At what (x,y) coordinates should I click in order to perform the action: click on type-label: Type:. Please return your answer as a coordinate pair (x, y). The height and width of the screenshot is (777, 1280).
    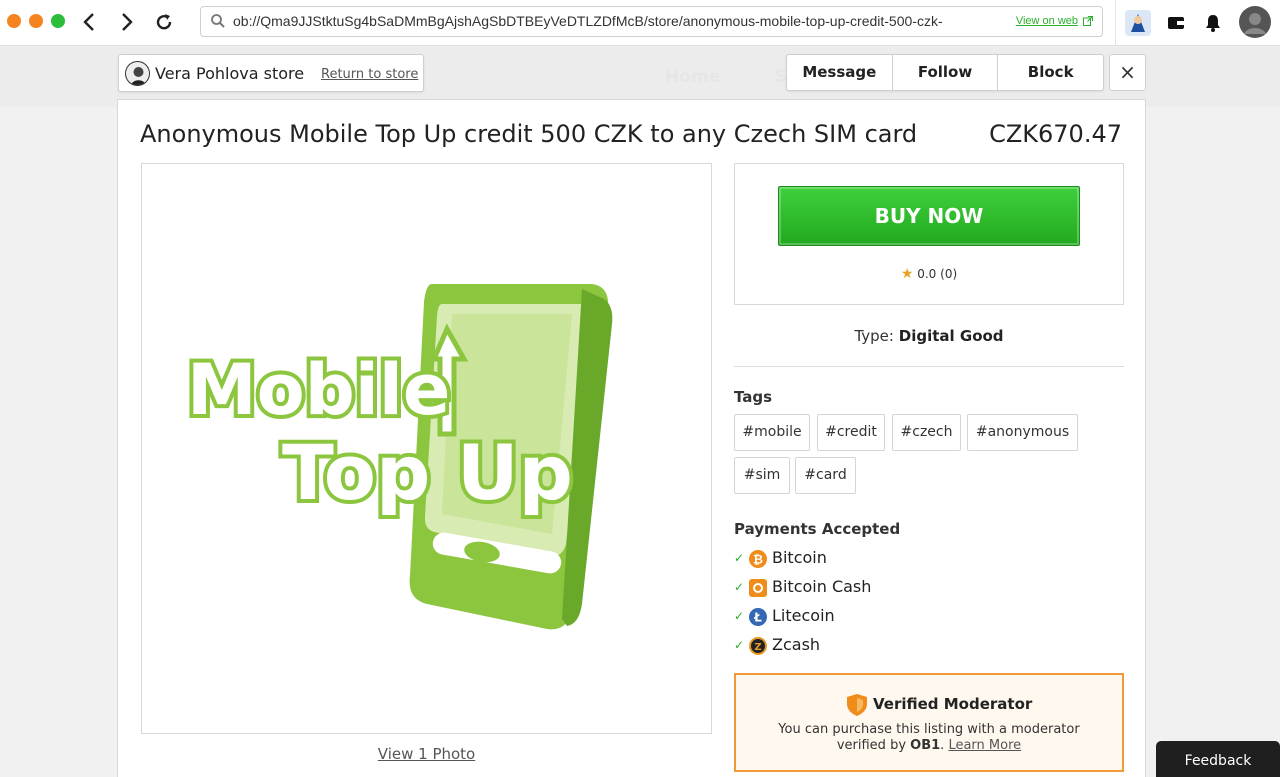
    Looking at the image, I should click on (874, 336).